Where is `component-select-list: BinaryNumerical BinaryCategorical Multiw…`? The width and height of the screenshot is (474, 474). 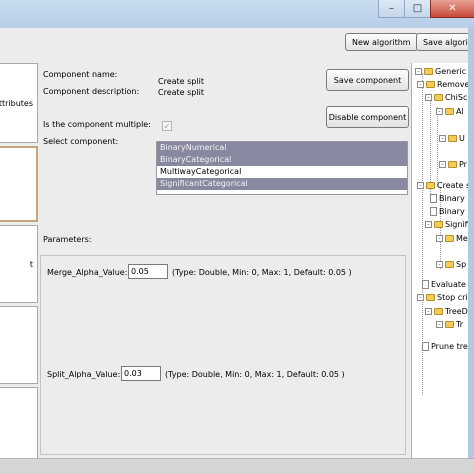 component-select-list: BinaryNumerical BinaryCategorical Multiw… is located at coordinates (282, 168).